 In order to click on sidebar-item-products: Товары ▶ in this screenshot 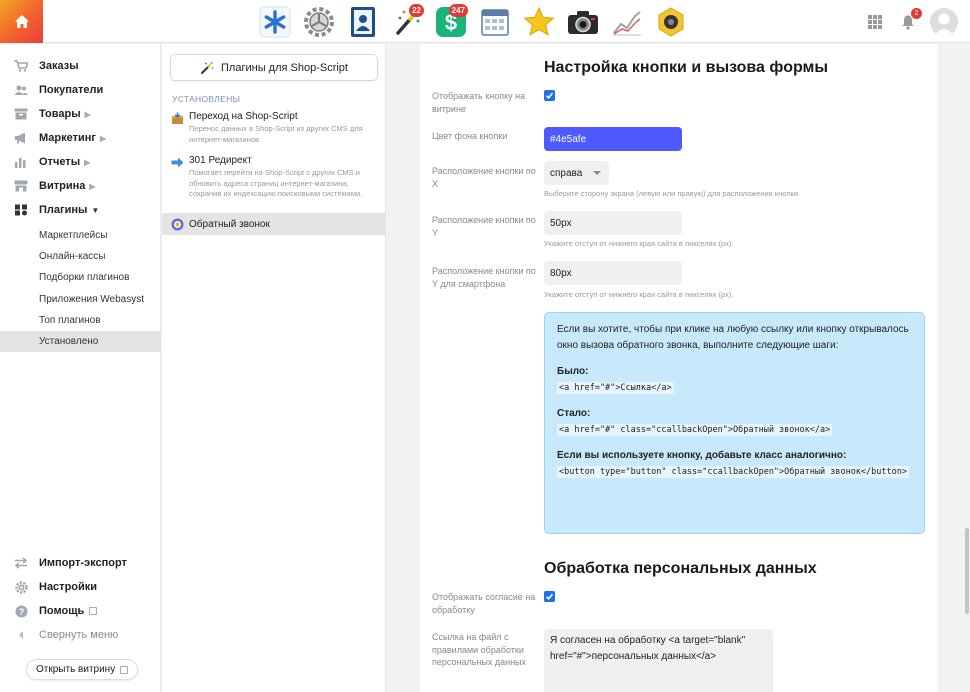, I will do `click(80, 114)`.